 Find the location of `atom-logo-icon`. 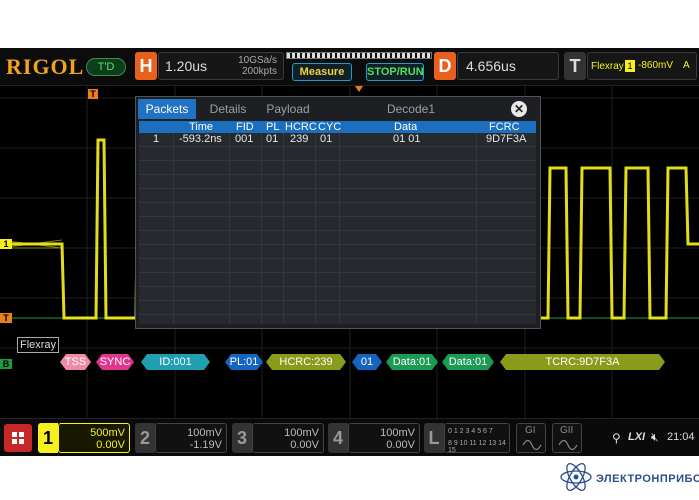

atom-logo-icon is located at coordinates (576, 477).